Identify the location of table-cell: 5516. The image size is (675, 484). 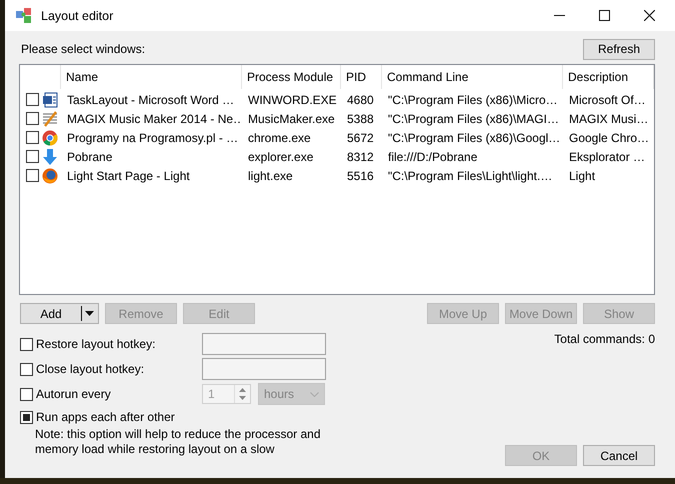
(360, 175).